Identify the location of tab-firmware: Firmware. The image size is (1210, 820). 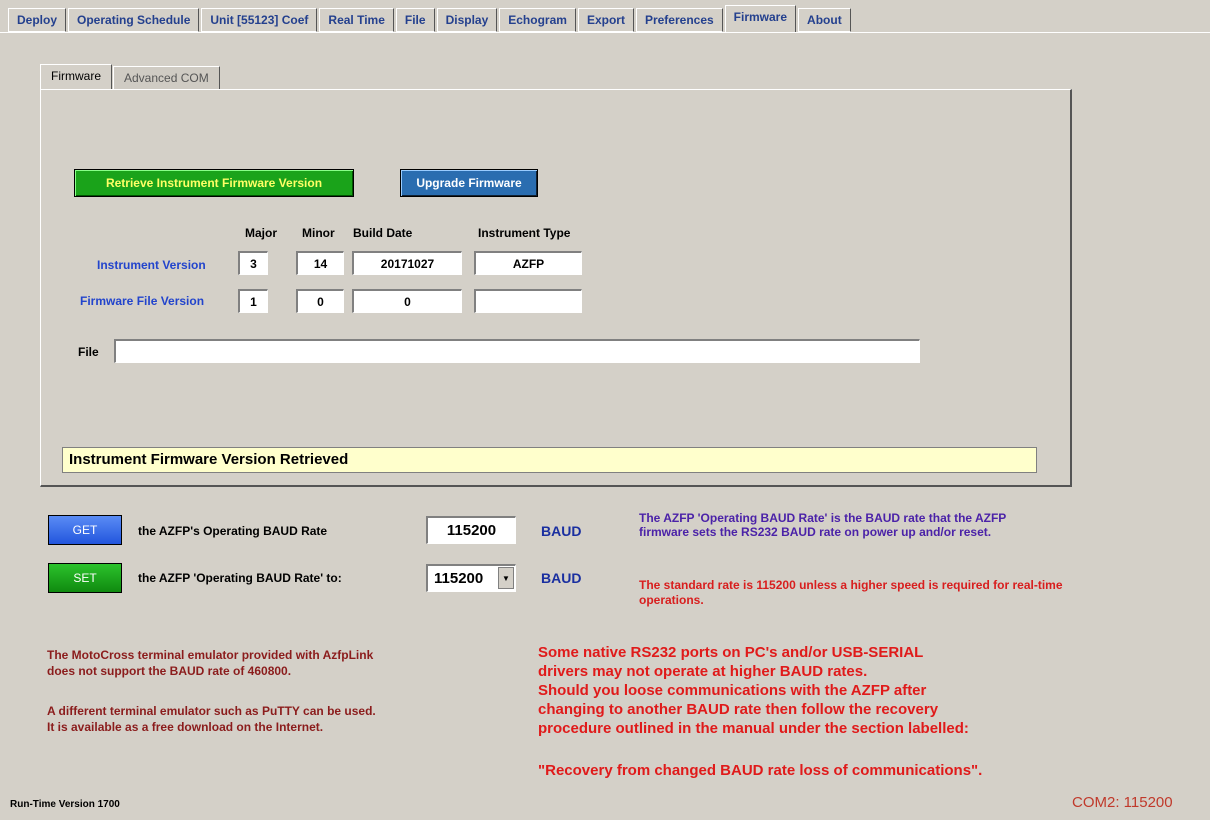
(760, 18).